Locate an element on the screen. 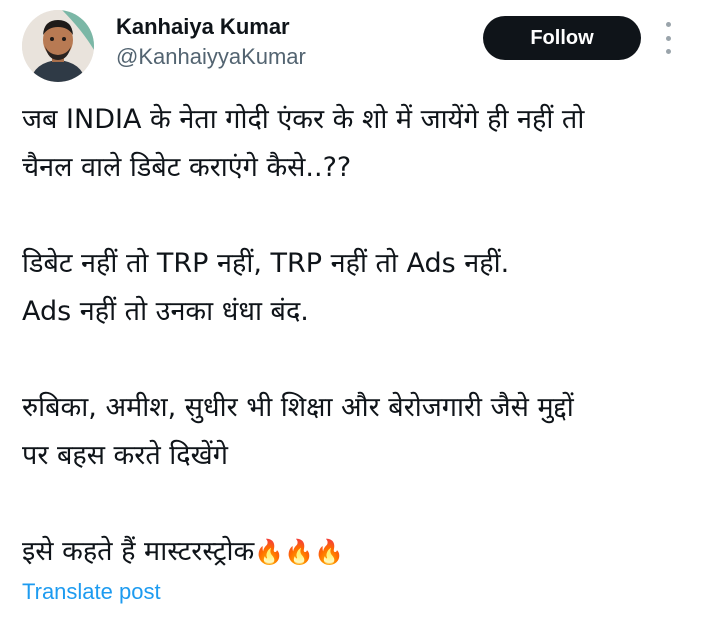 The height and width of the screenshot is (628, 706). more-vertical-icon is located at coordinates (668, 38).